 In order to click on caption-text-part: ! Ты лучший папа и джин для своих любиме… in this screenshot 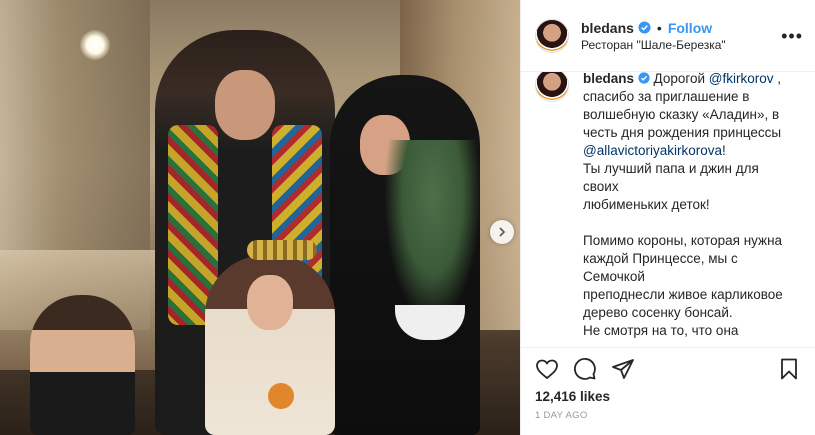, I will do `click(683, 242)`.